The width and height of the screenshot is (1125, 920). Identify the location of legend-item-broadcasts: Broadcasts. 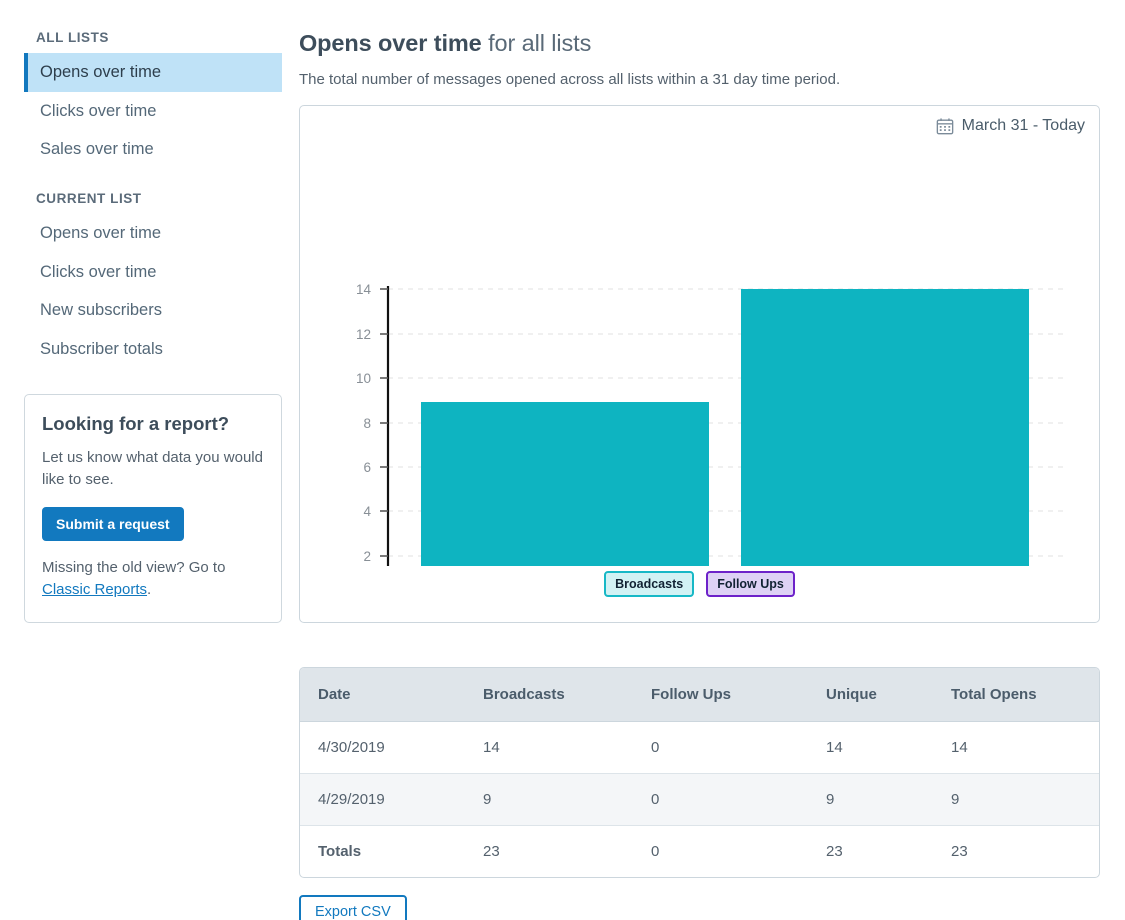
(649, 584).